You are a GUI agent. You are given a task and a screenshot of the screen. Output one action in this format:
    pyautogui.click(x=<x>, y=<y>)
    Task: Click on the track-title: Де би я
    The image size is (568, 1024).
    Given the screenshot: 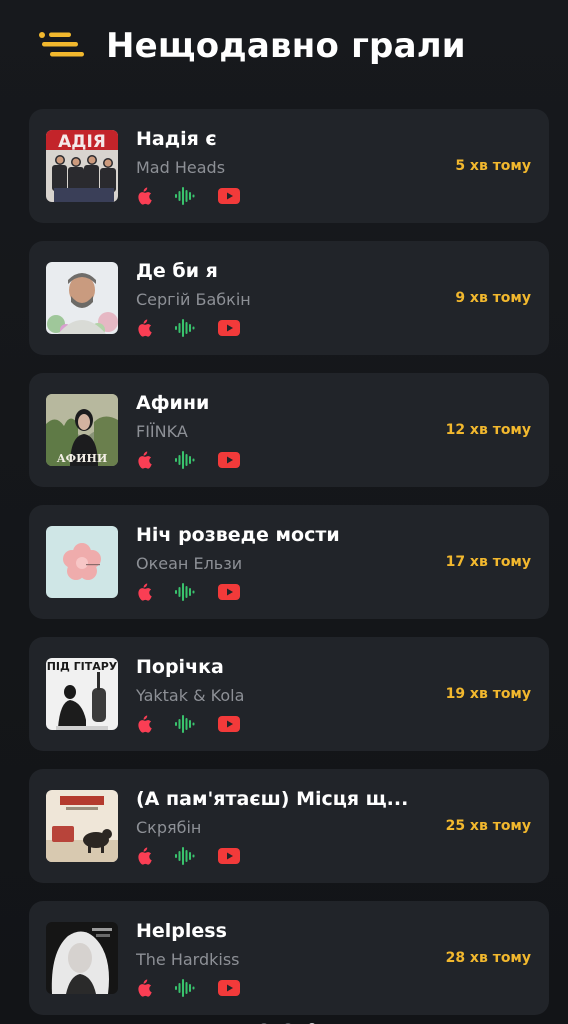 What is the action you would take?
    pyautogui.click(x=177, y=271)
    